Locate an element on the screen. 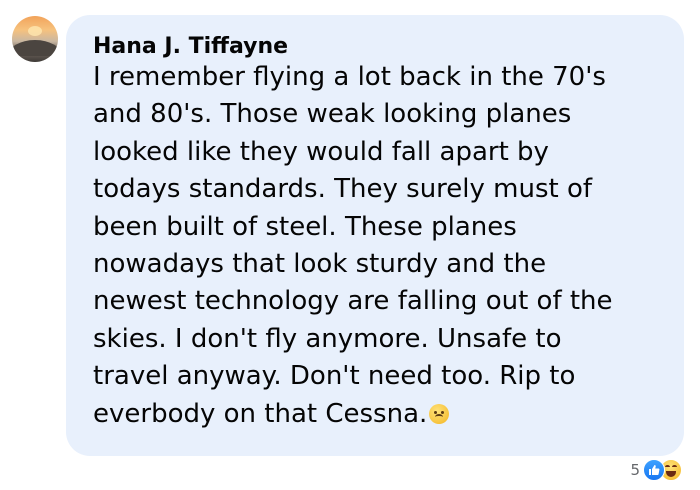  like-icon is located at coordinates (654, 470).